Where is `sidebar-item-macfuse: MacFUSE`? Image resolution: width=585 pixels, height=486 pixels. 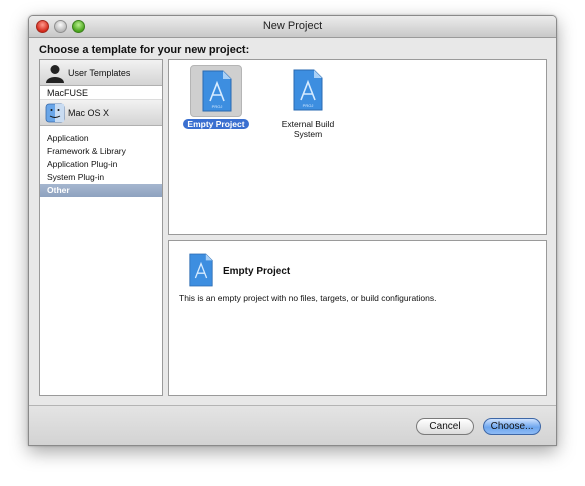
sidebar-item-macfuse: MacFUSE is located at coordinates (101, 93).